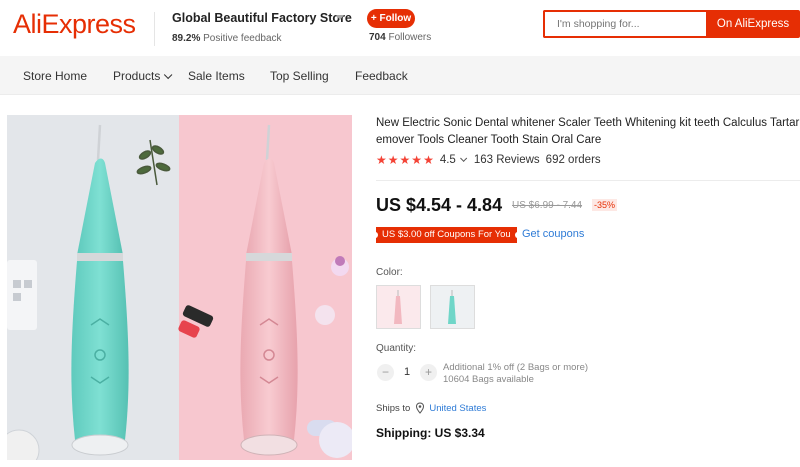 The image size is (800, 467). Describe the element at coordinates (420, 408) in the screenshot. I see `location-pin-icon` at that location.